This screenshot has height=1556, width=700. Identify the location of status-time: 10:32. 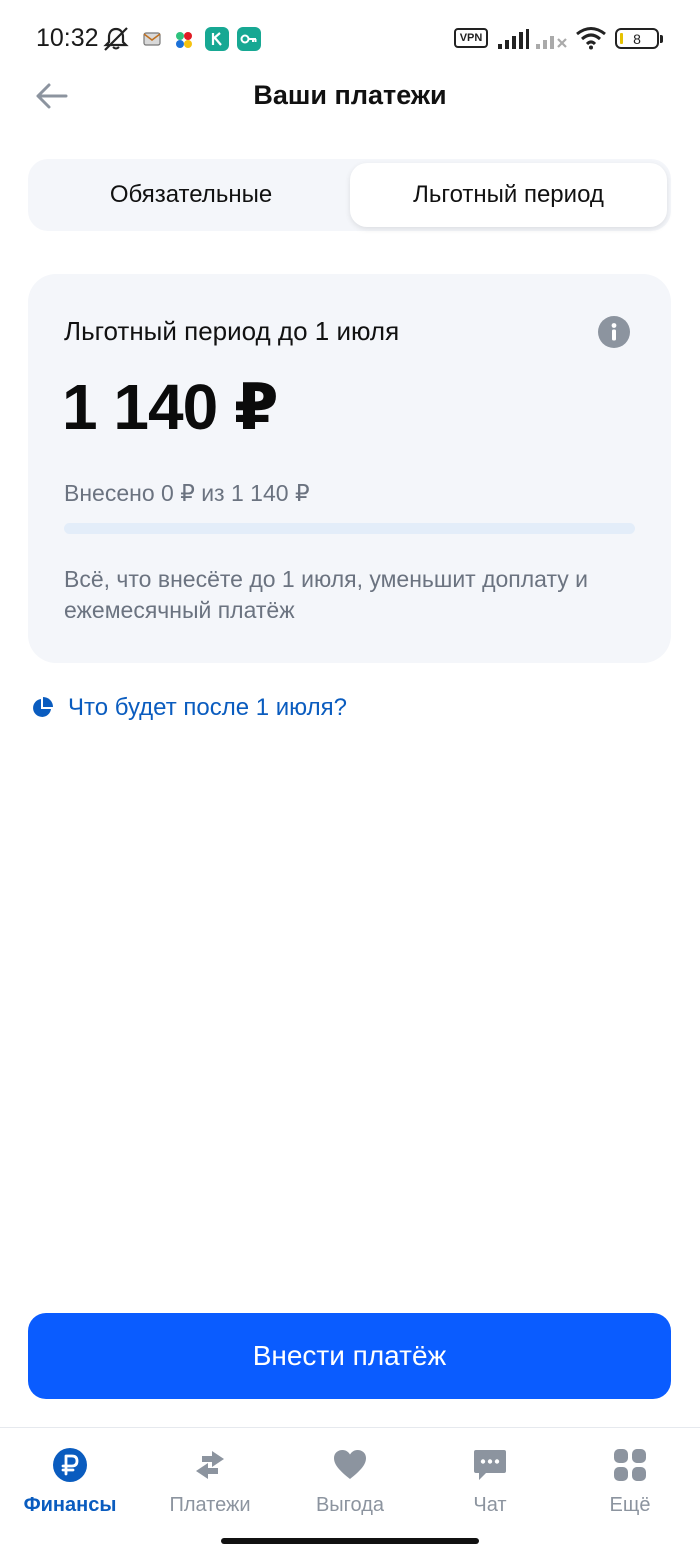
(67, 38).